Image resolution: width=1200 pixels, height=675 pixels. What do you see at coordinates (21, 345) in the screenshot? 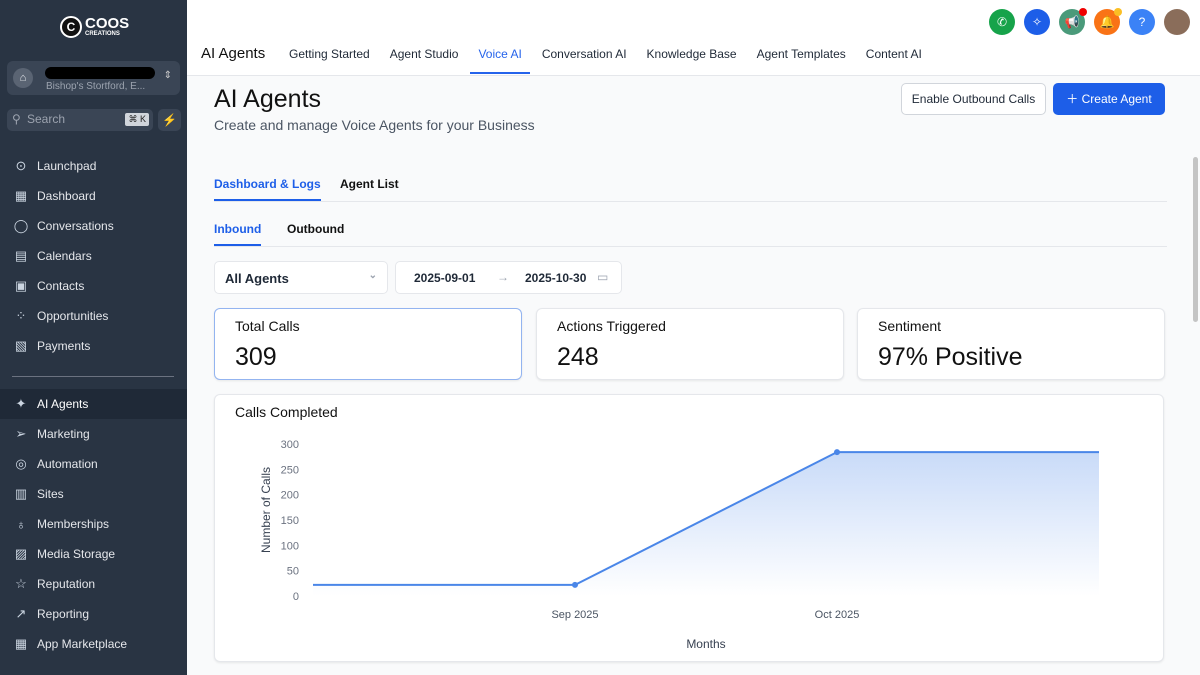
I see `payments-icon: ▧` at bounding box center [21, 345].